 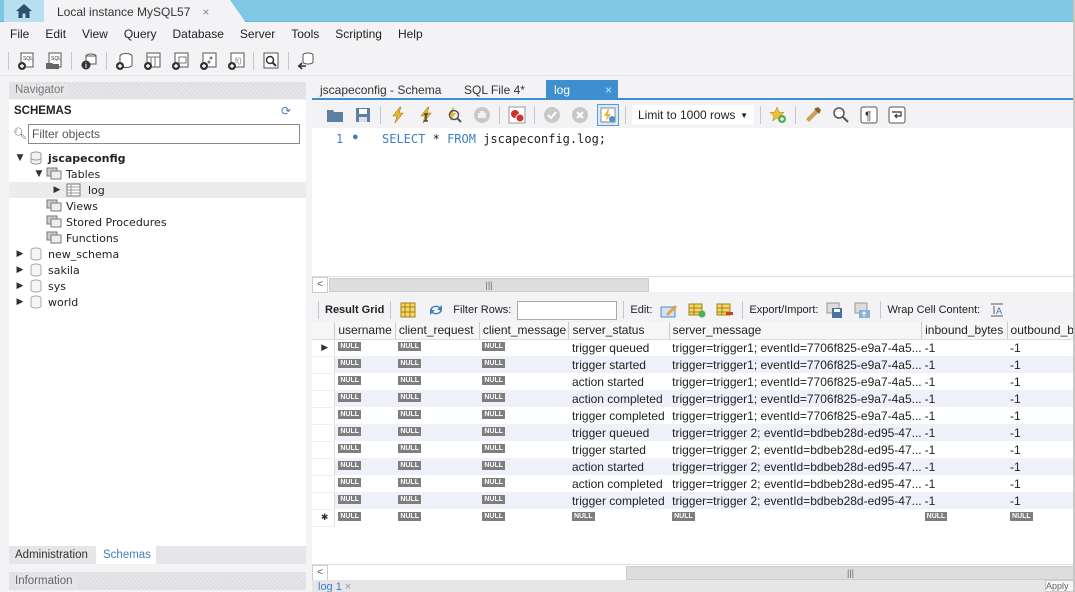 I want to click on reconnect-icon, so click(x=306, y=61).